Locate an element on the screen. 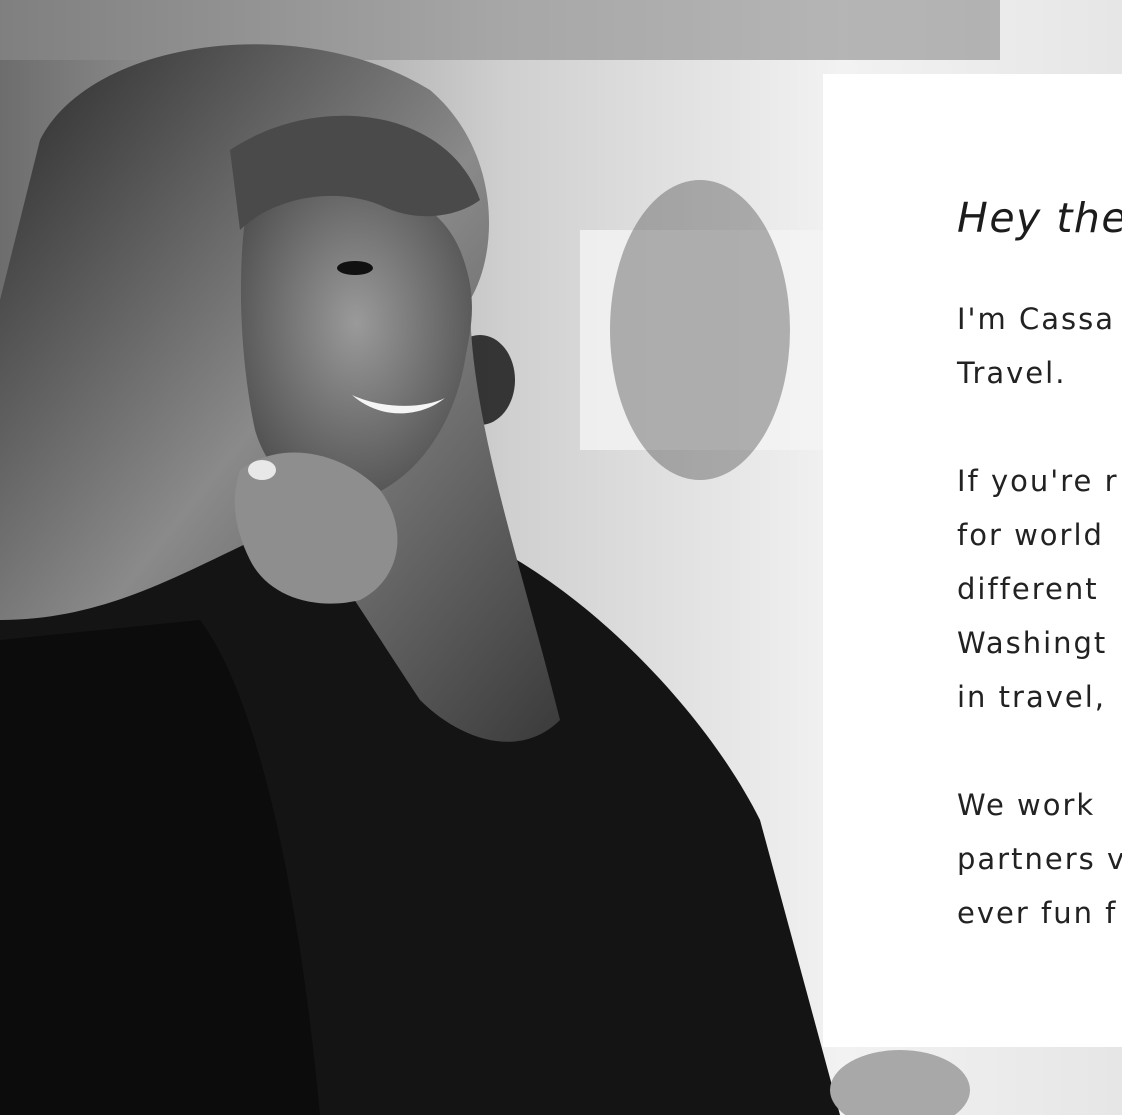  paragraph-line: Washingt is located at coordinates (1032, 643).